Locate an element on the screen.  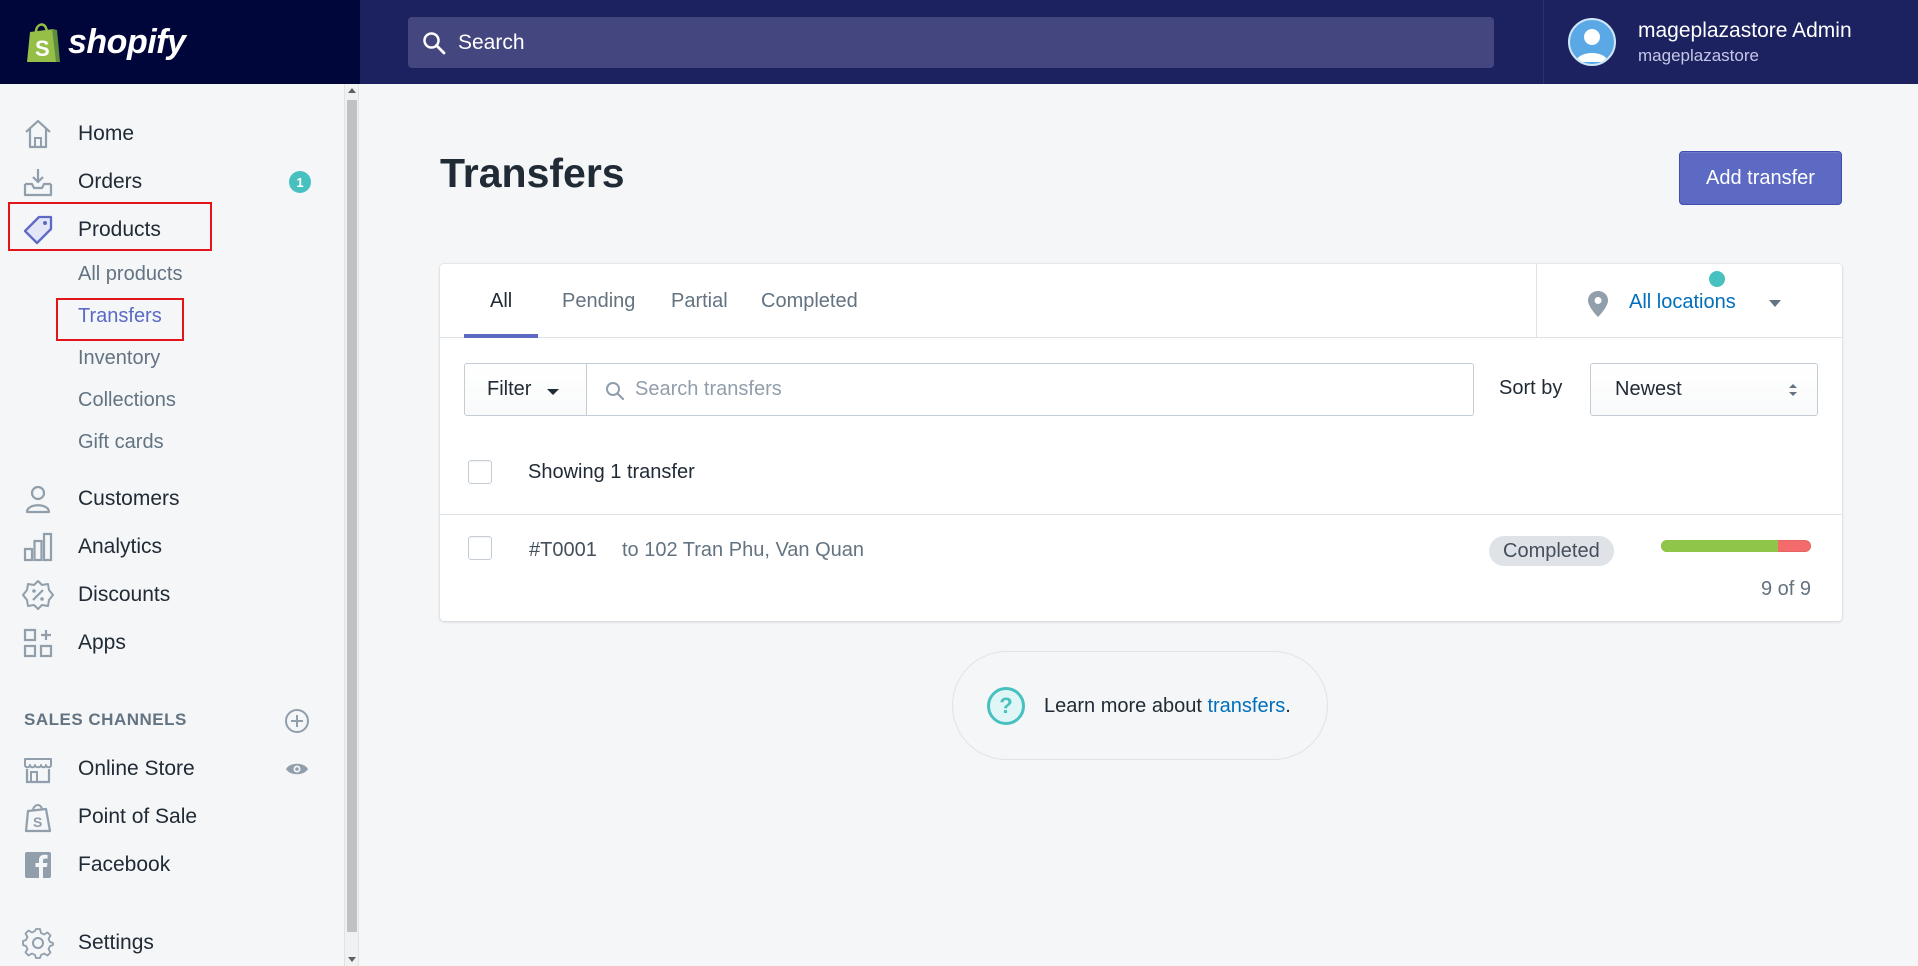
add-sales-channel-icon is located at coordinates (297, 721).